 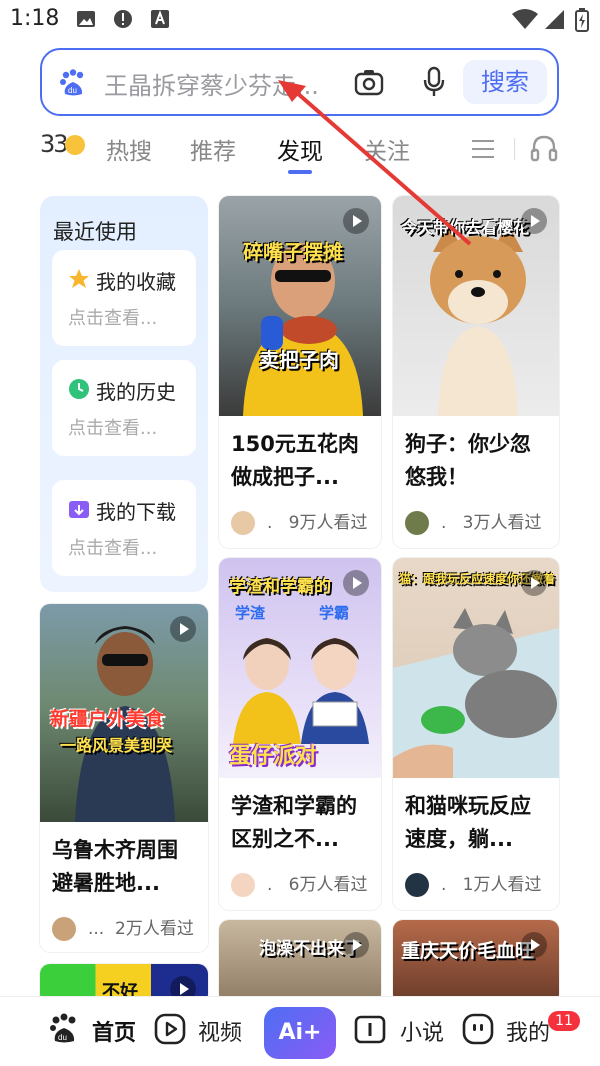 What do you see at coordinates (544, 148) in the screenshot?
I see `headphones-icon` at bounding box center [544, 148].